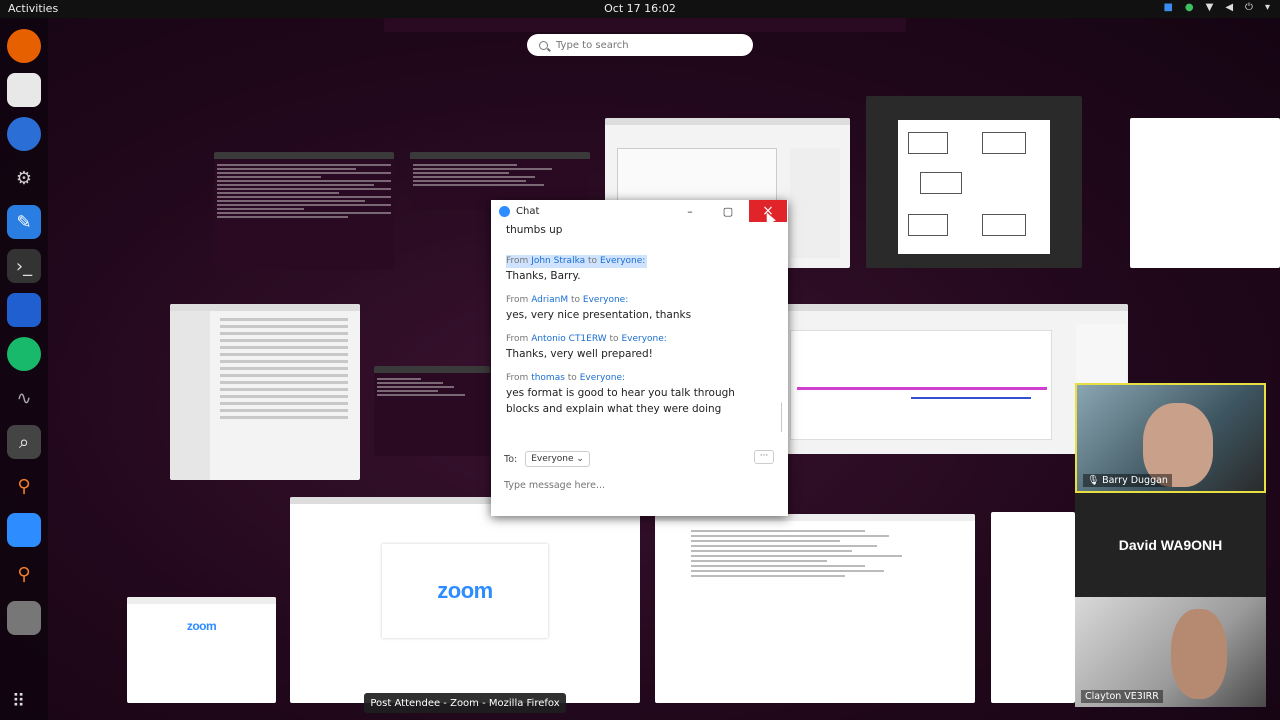 The width and height of the screenshot is (1280, 720). Describe the element at coordinates (18, 701) in the screenshot. I see `show-apps-grid-icon: ⠿` at that location.